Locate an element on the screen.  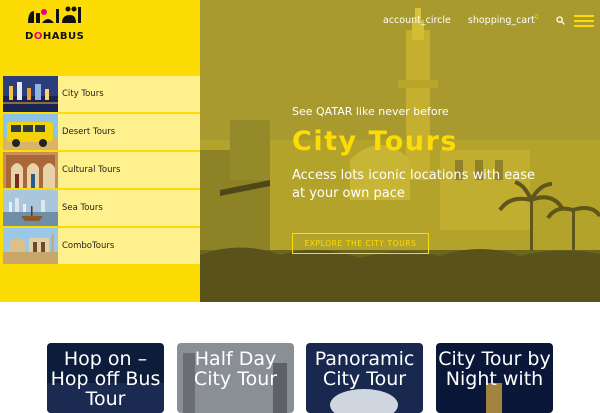
cart-label: shopping_cart is located at coordinates (501, 21).